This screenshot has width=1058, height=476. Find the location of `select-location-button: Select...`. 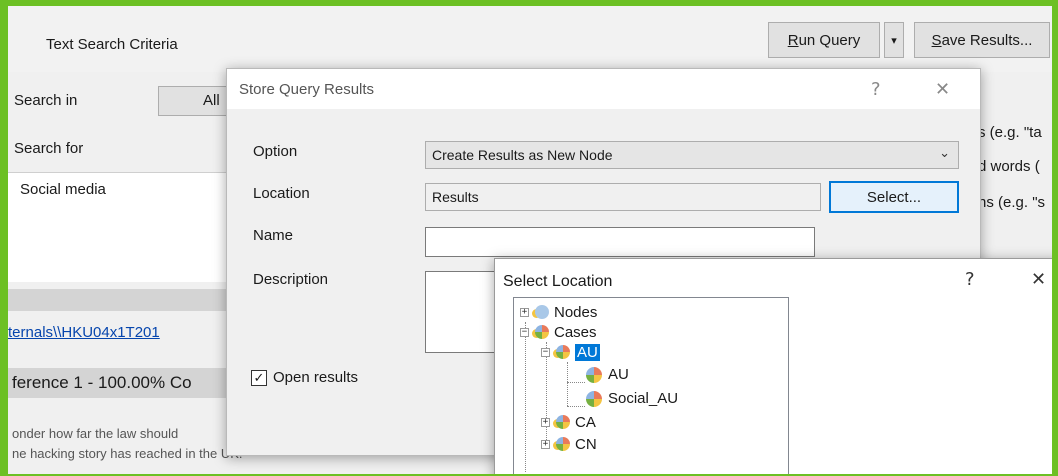

select-location-button: Select... is located at coordinates (894, 197).